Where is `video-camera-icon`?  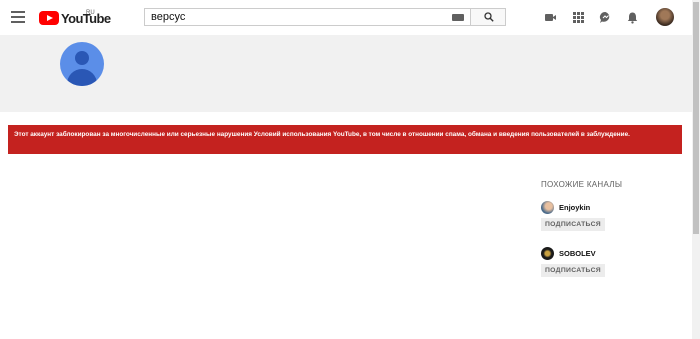 video-camera-icon is located at coordinates (550, 17).